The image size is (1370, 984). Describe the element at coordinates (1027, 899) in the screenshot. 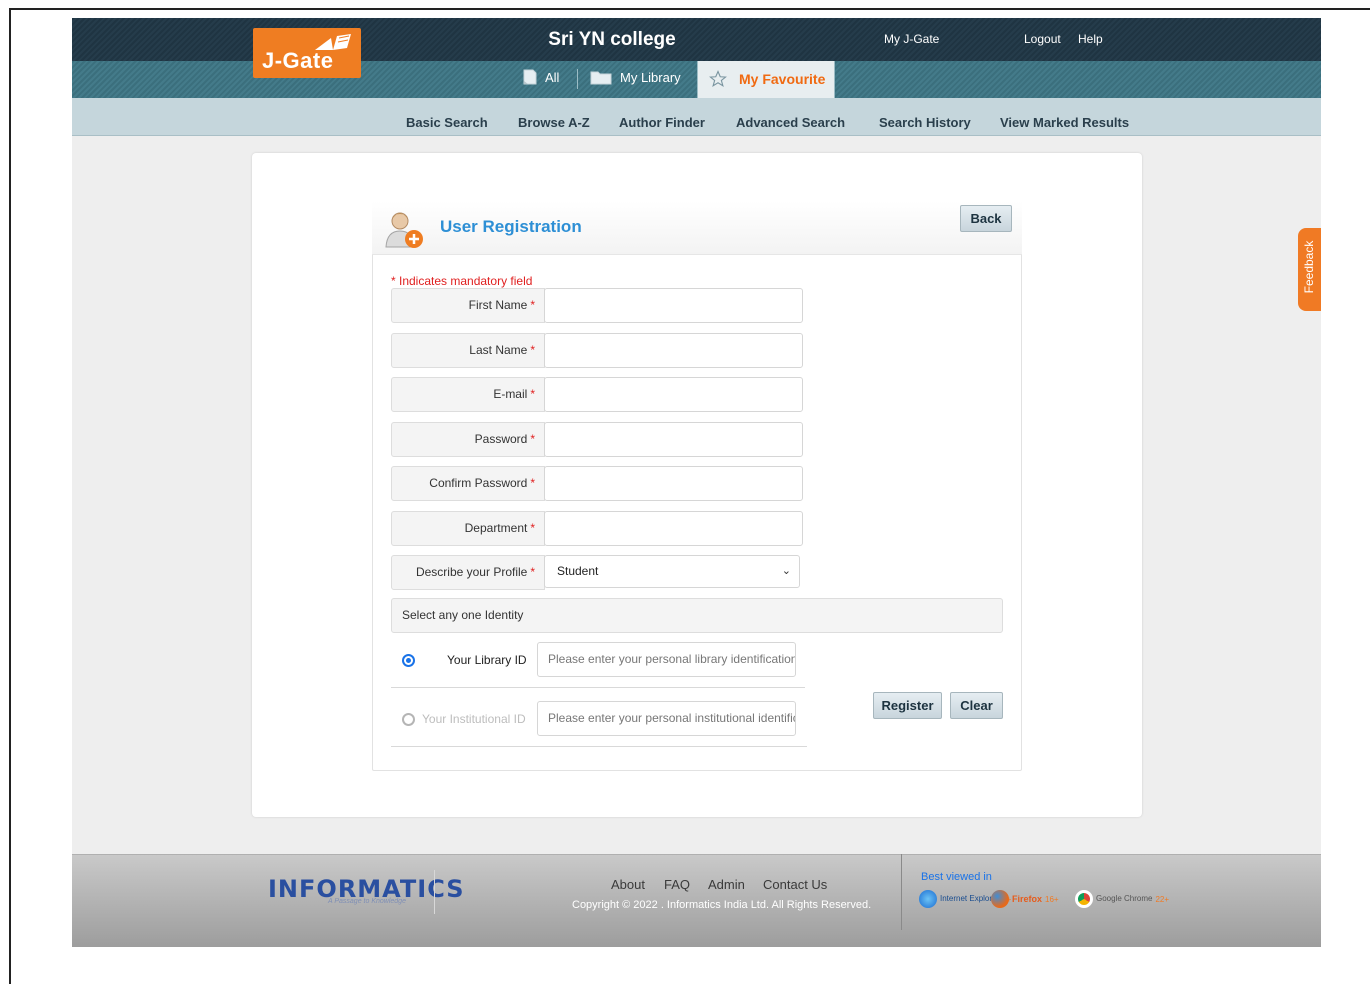

I see `firefox-name: Firefox` at that location.